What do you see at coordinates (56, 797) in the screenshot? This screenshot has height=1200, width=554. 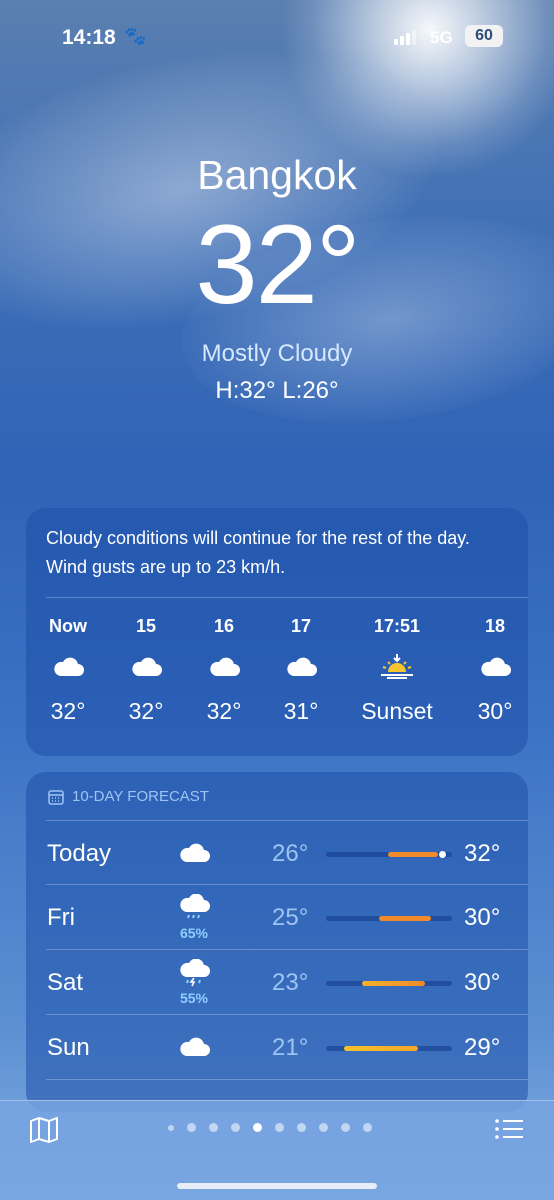 I see `calendar-icon` at bounding box center [56, 797].